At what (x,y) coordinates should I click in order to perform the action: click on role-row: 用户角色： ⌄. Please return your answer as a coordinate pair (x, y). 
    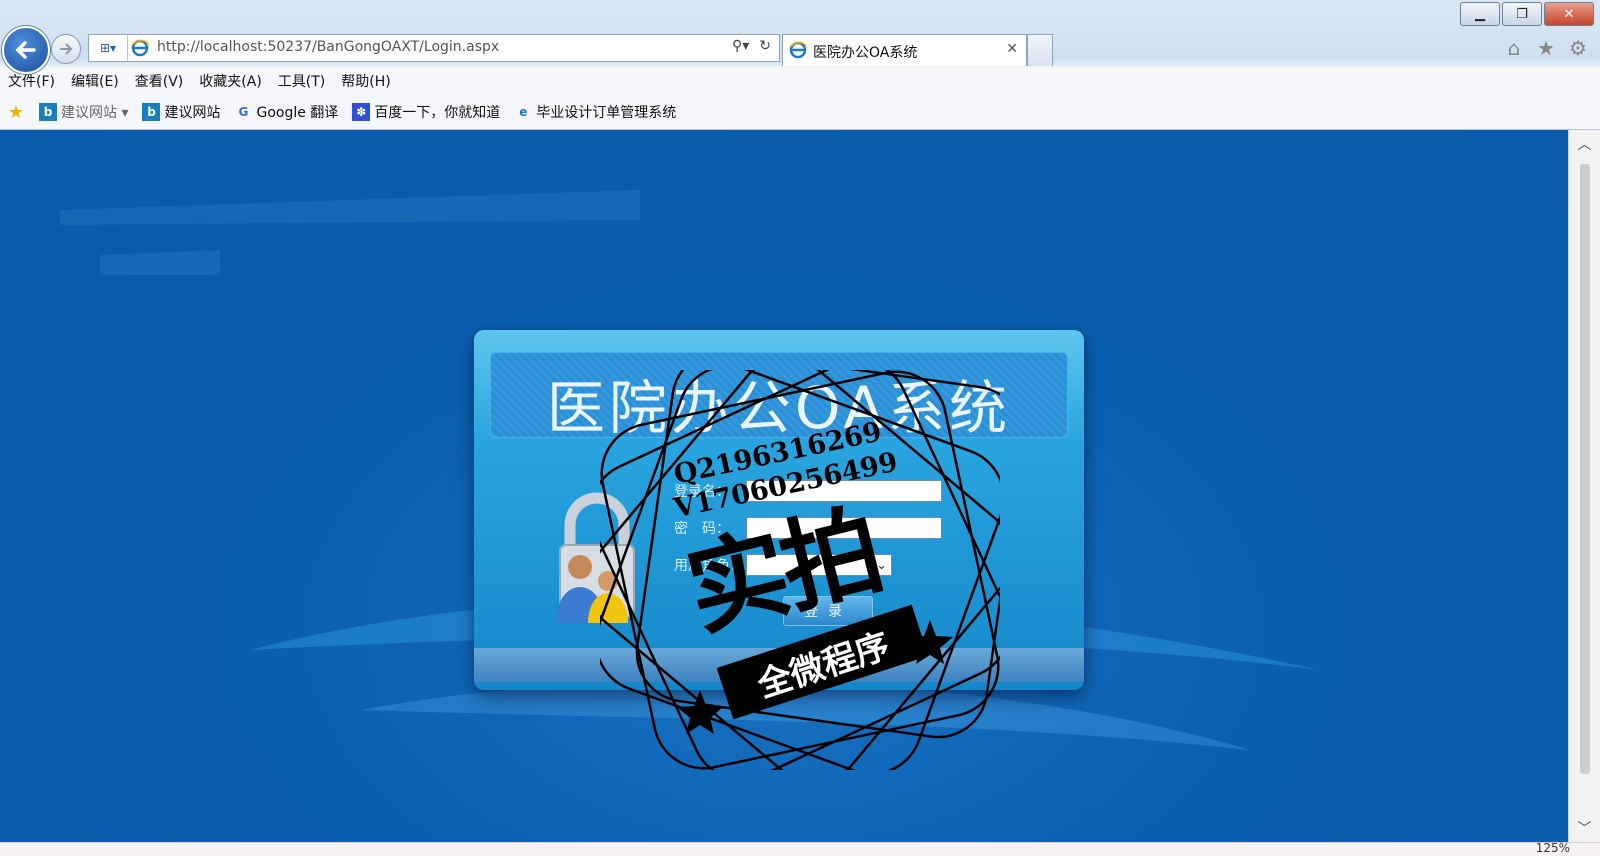
    Looking at the image, I should click on (783, 565).